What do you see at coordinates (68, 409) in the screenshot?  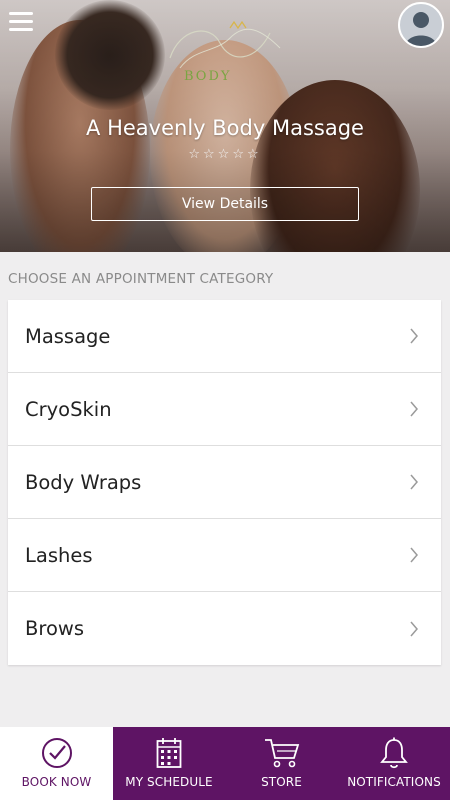 I see `category-label: CryoSkin` at bounding box center [68, 409].